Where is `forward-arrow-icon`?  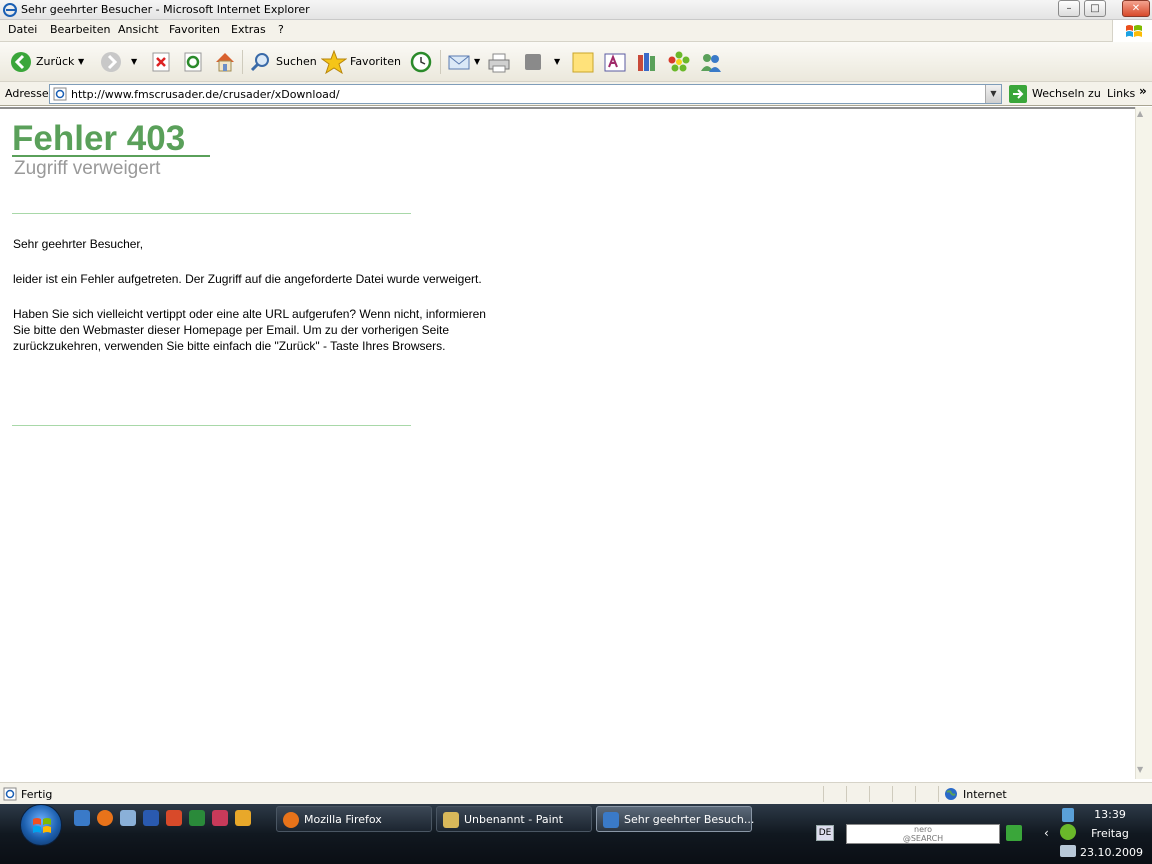
forward-arrow-icon is located at coordinates (111, 62).